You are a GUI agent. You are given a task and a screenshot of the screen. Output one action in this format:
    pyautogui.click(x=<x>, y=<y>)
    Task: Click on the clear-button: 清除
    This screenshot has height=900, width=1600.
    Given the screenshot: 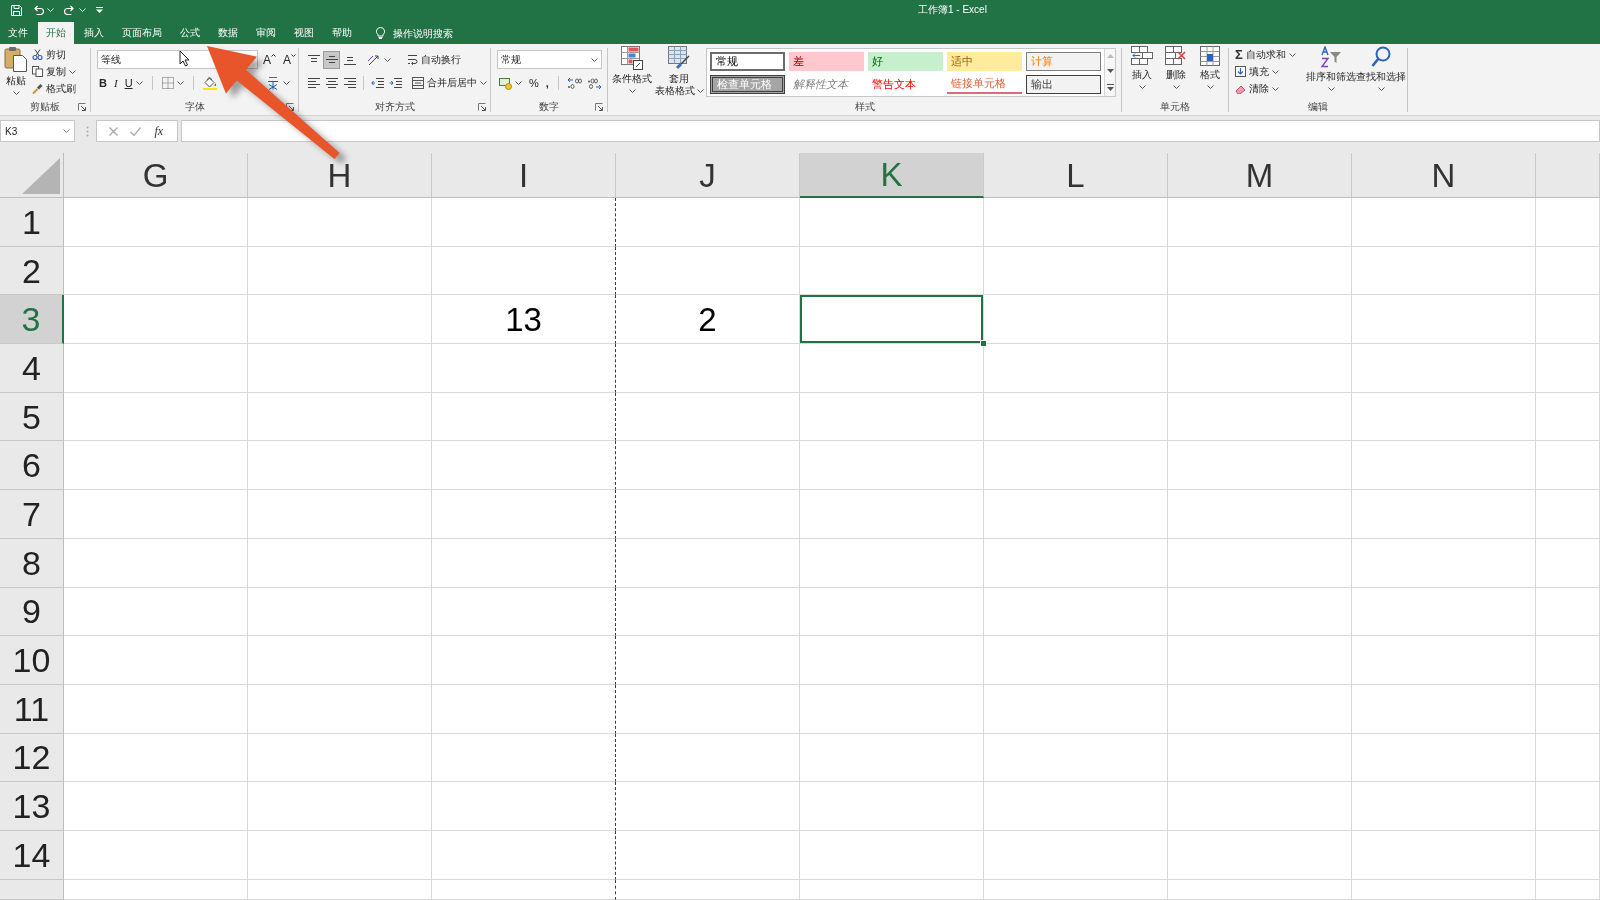 What is the action you would take?
    pyautogui.click(x=1270, y=88)
    